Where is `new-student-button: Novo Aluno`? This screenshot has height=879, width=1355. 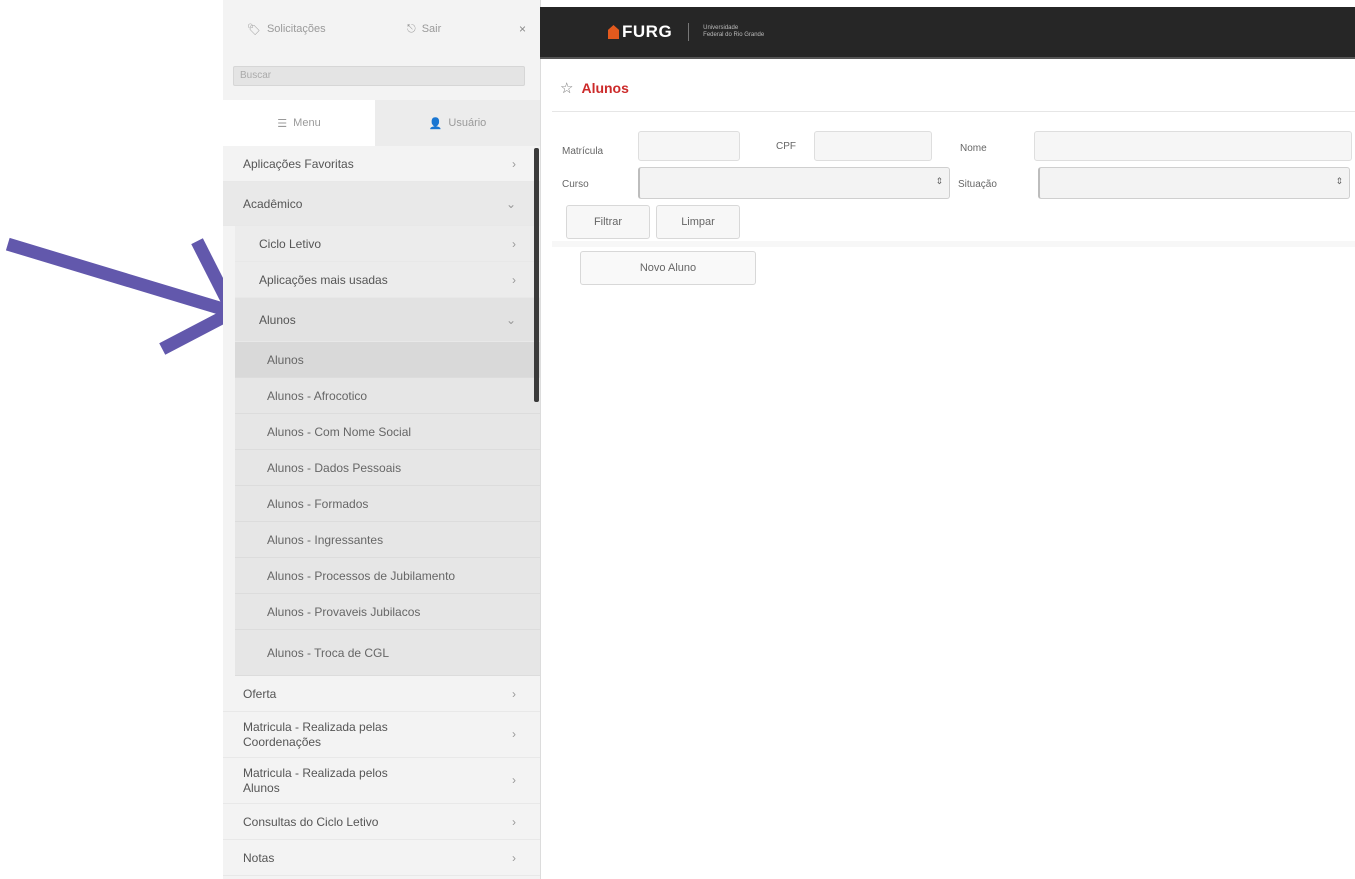 new-student-button: Novo Aluno is located at coordinates (668, 268).